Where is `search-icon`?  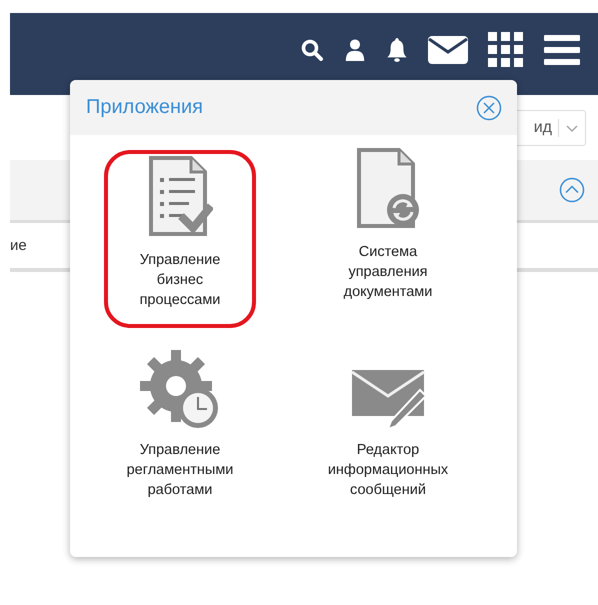 search-icon is located at coordinates (312, 50).